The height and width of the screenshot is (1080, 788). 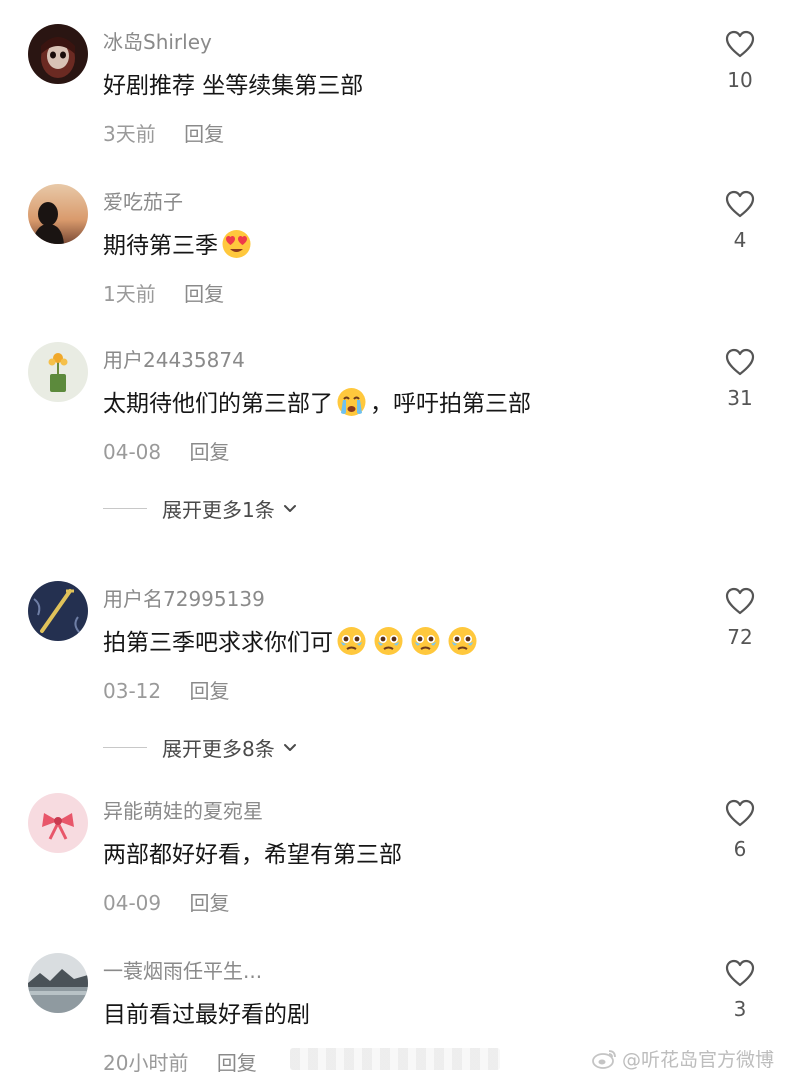 I want to click on like-group: 31, so click(x=740, y=376).